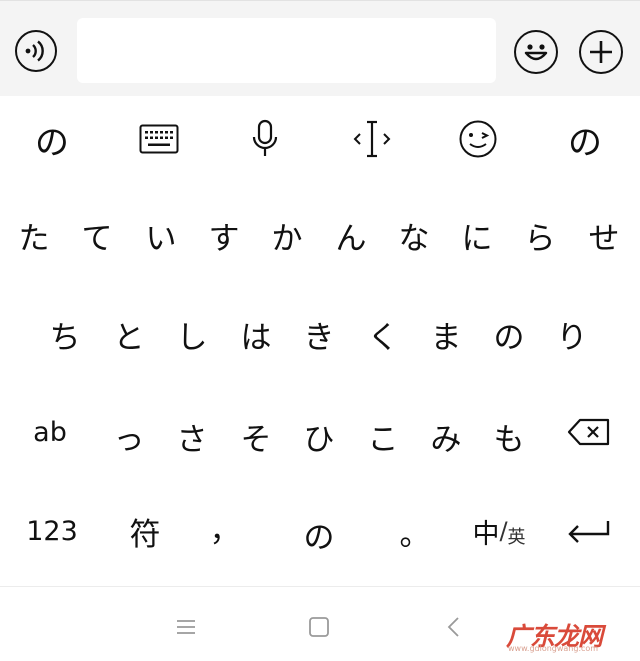 Image resolution: width=640 pixels, height=661 pixels. Describe the element at coordinates (65, 334) in the screenshot. I see `key-chi: ち` at that location.